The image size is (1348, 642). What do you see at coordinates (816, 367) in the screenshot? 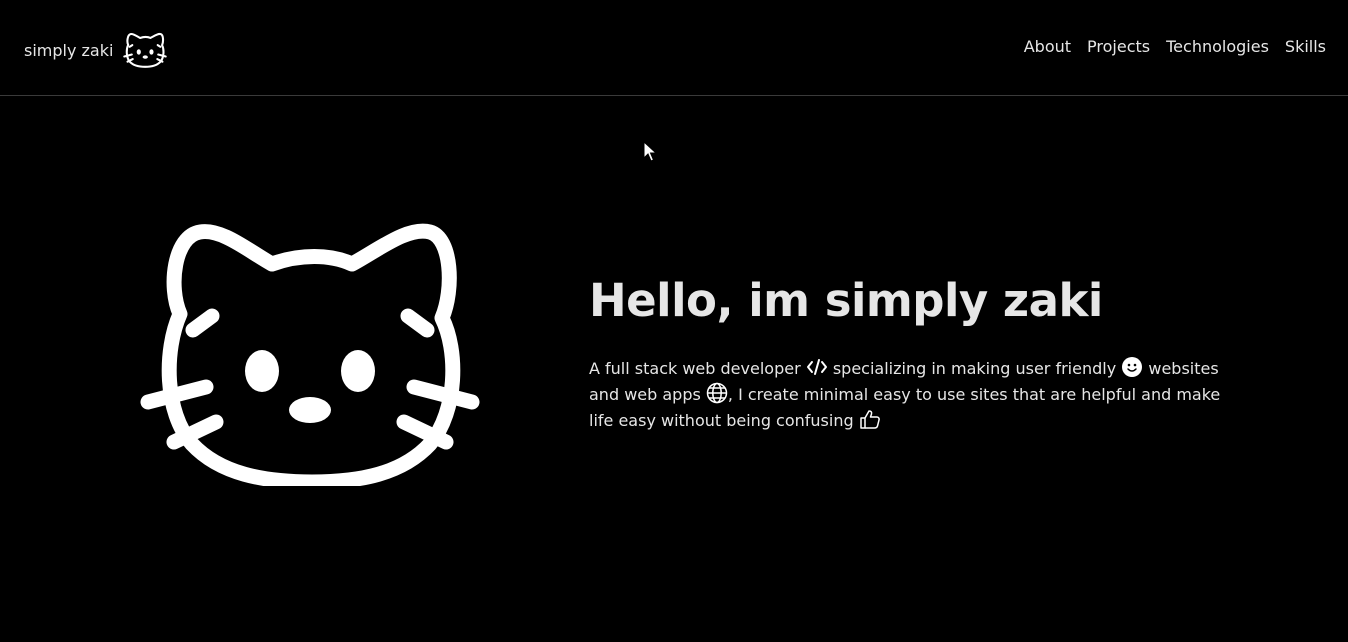
I see `code-icon` at bounding box center [816, 367].